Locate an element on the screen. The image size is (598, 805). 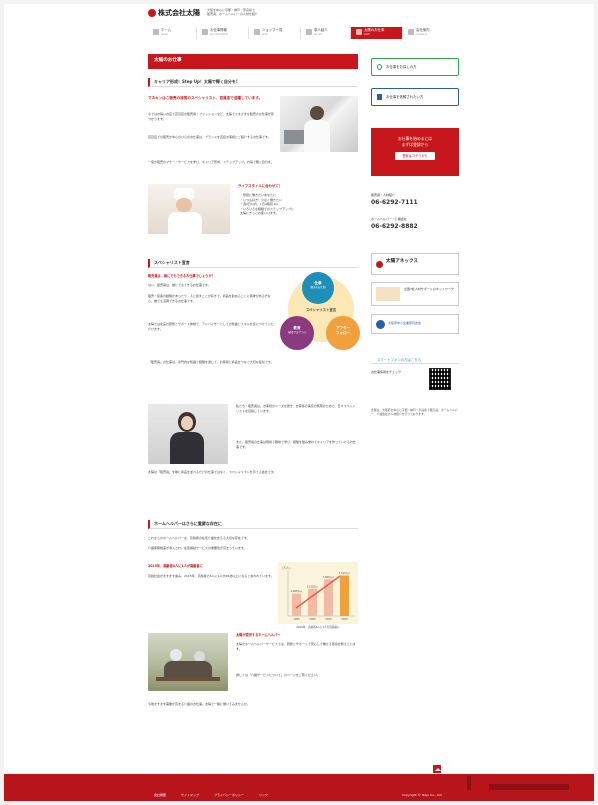
diagram-circle-work: 仕事 (販売のお仕事) is located at coordinates (318, 288).